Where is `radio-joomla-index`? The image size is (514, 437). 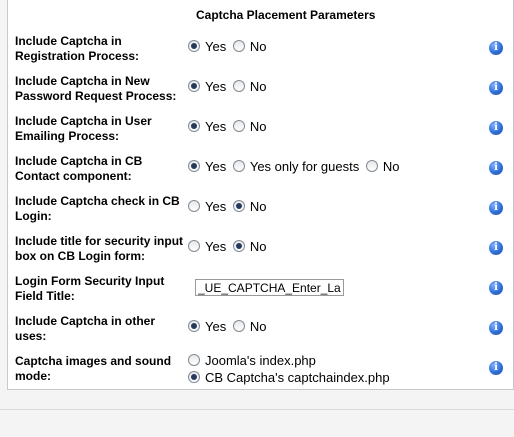
radio-joomla-index is located at coordinates (194, 360).